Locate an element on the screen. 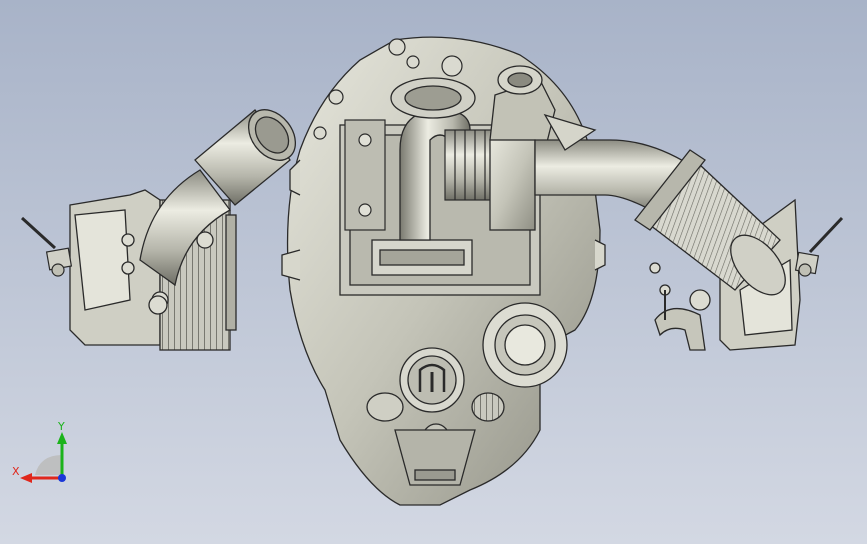 This screenshot has width=867, height=544. z-axis-indicator is located at coordinates (62, 478).